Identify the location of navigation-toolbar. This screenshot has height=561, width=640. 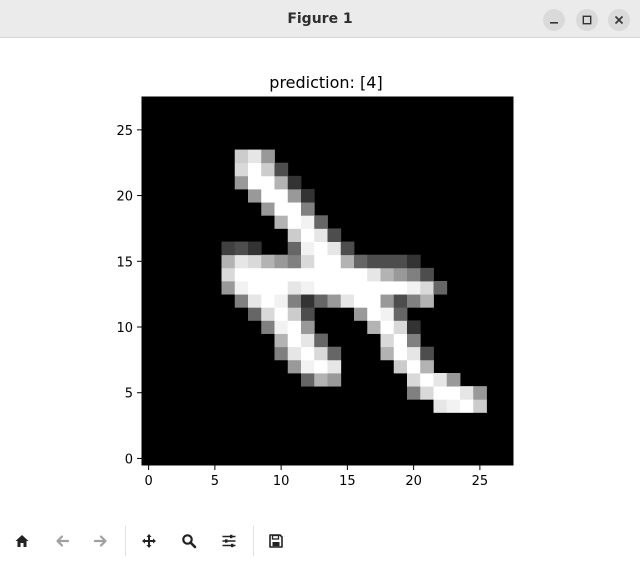
(320, 540).